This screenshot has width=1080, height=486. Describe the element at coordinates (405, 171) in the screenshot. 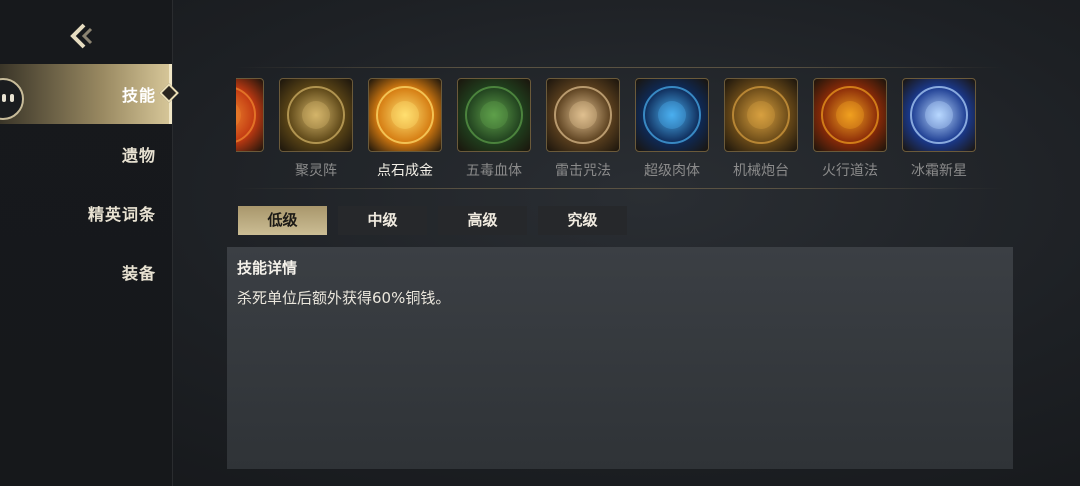

I see `skill-name: 点石成金` at that location.